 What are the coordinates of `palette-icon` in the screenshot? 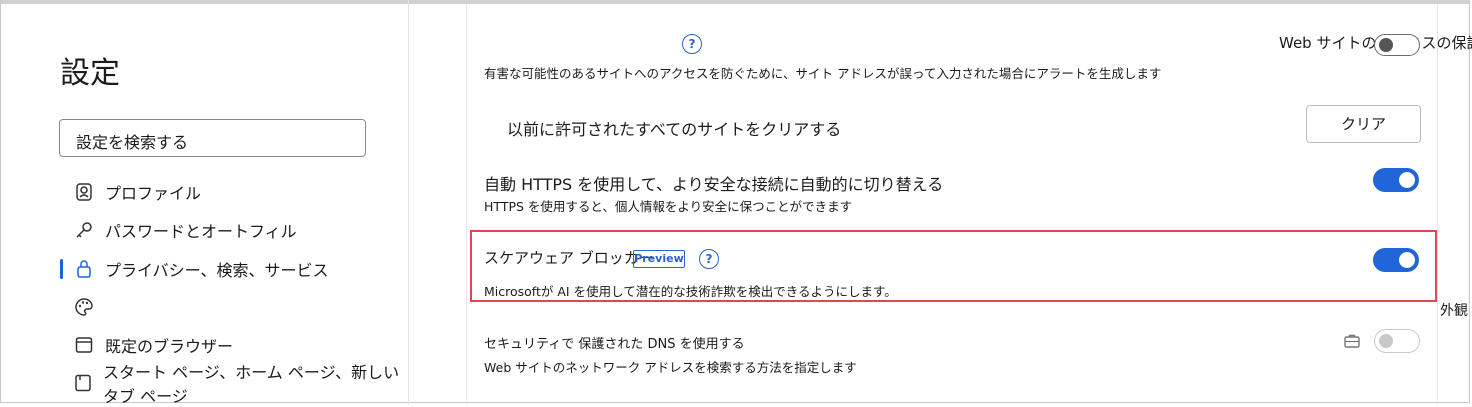 It's located at (84, 307).